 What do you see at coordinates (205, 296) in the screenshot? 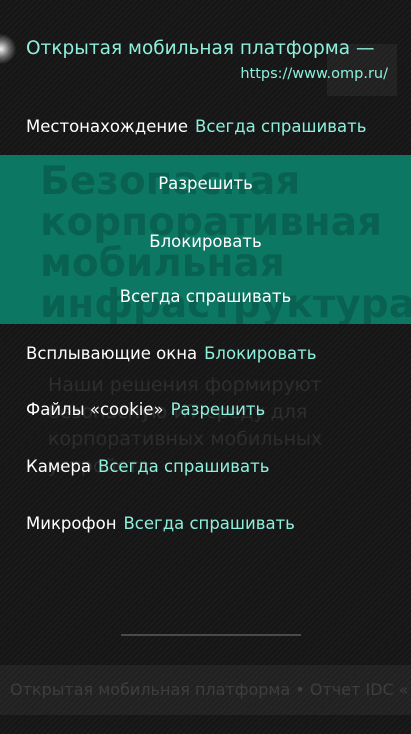
I see `dropdown-option-always-ask: Всегда спрашивать` at bounding box center [205, 296].